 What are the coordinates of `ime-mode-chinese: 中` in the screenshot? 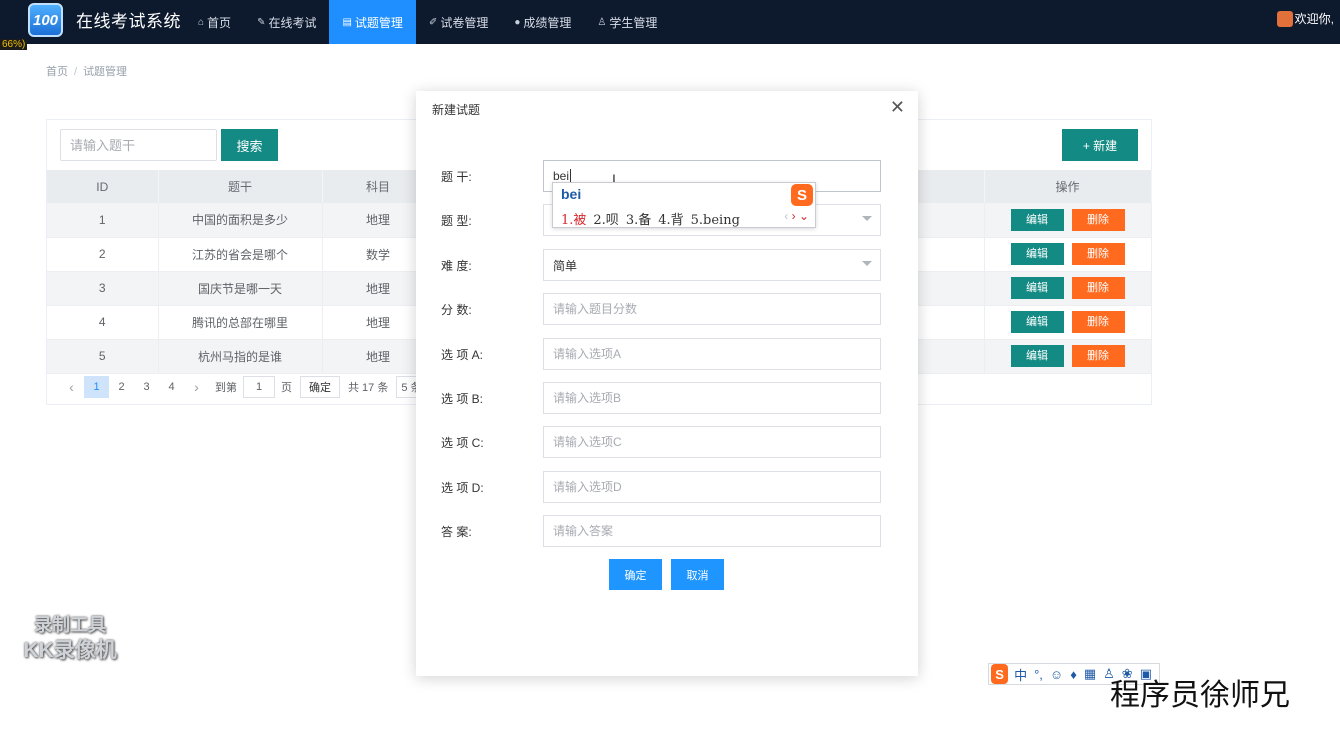 It's located at (1020, 674).